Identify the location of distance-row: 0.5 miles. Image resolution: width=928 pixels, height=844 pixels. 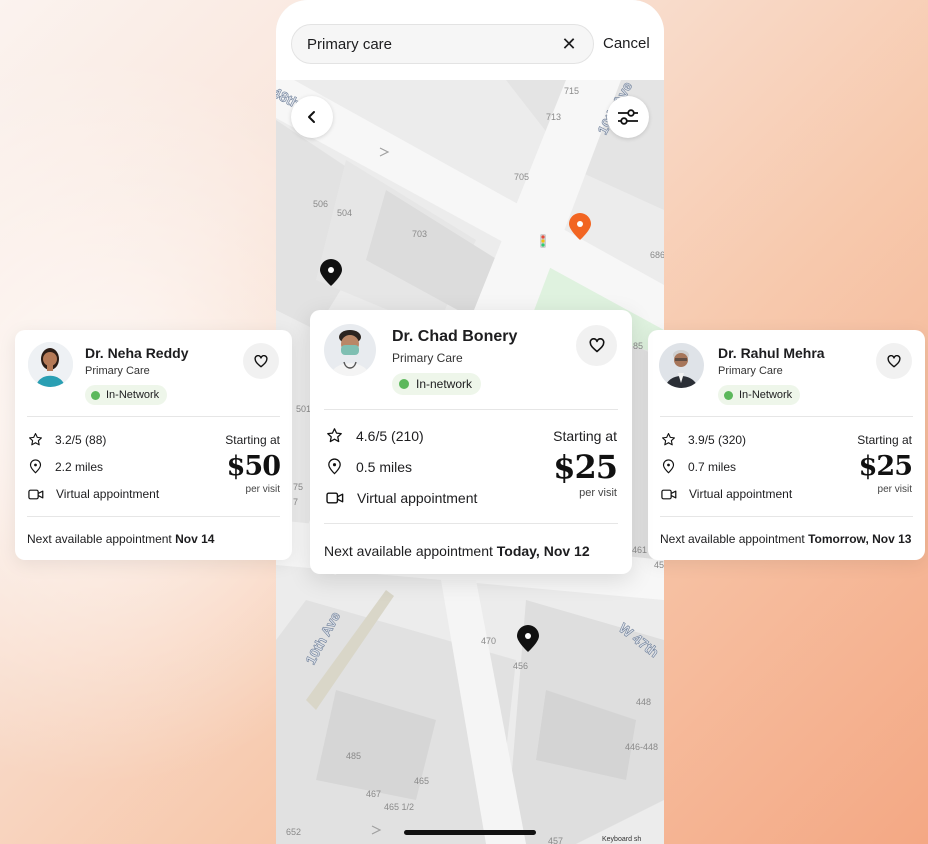
(369, 466).